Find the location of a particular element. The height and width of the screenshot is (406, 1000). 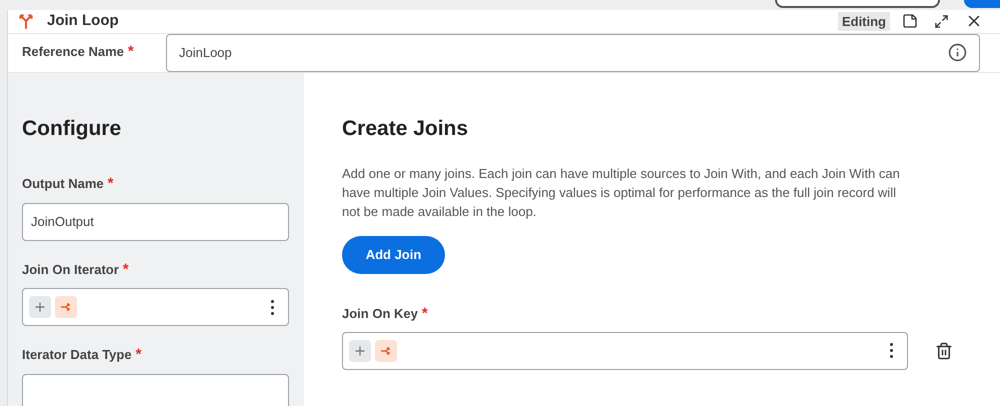

section-heading: Configure is located at coordinates (72, 129).